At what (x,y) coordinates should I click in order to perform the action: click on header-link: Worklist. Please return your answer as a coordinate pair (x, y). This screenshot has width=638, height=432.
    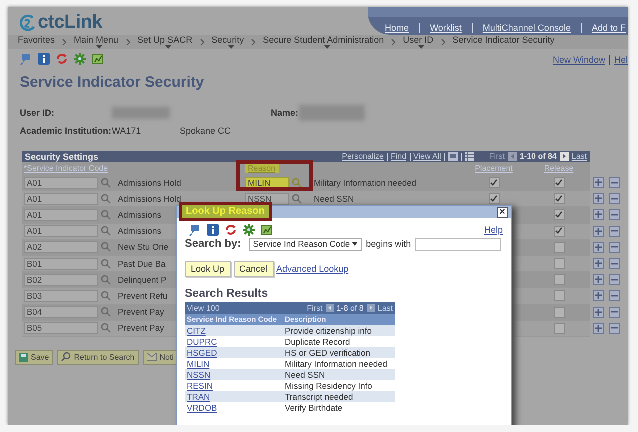
    Looking at the image, I should click on (446, 28).